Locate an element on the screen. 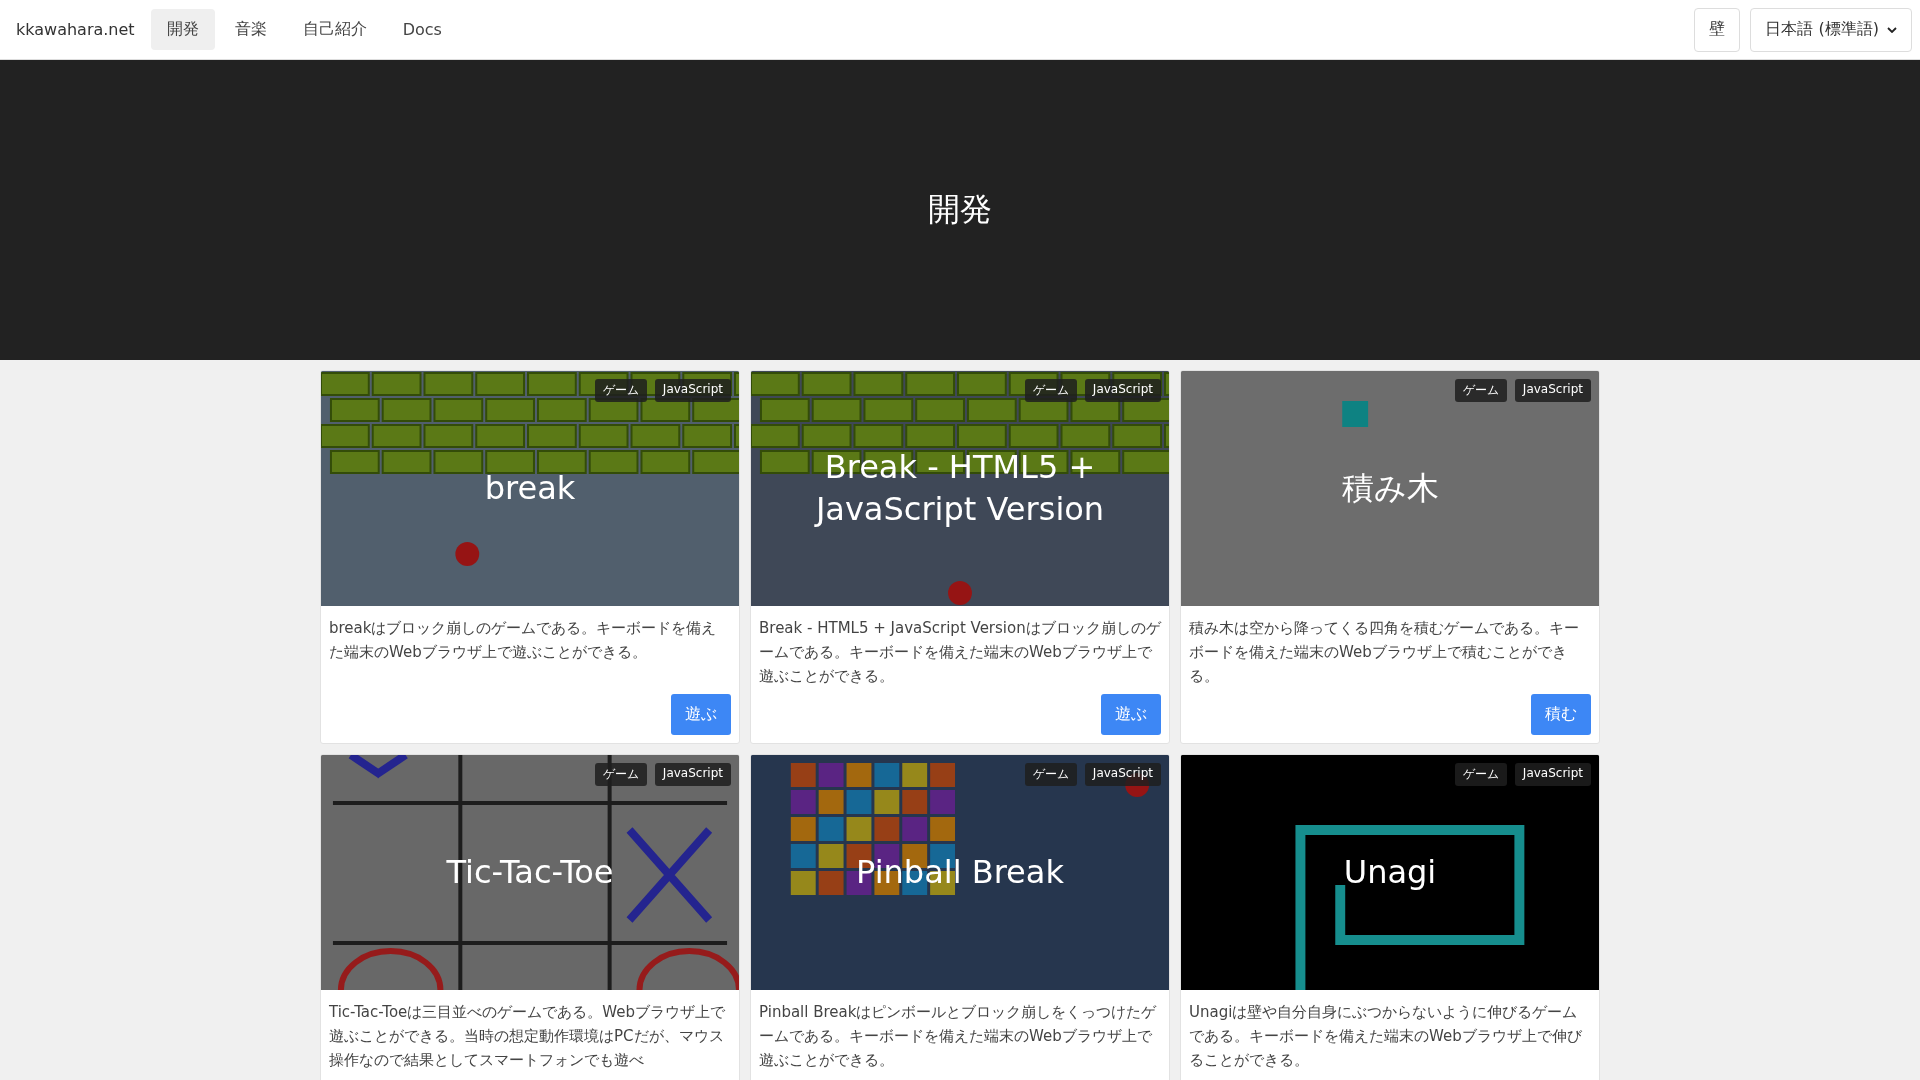 The image size is (1920, 1080). card-title: Unagi is located at coordinates (1390, 872).